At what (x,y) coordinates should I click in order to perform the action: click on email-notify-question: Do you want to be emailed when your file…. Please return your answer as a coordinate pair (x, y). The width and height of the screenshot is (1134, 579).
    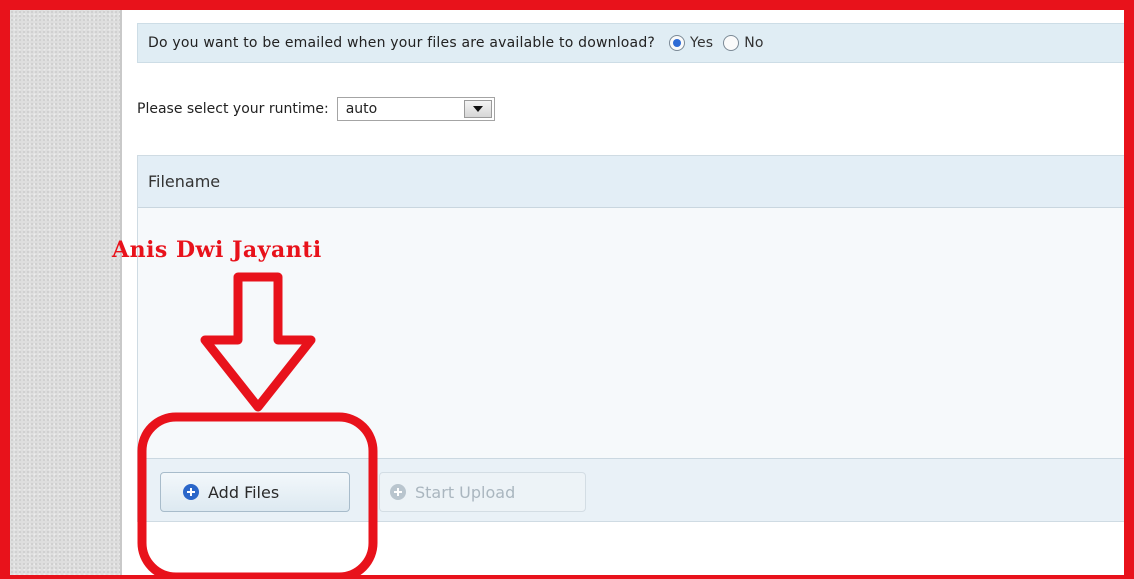
    Looking at the image, I should click on (402, 43).